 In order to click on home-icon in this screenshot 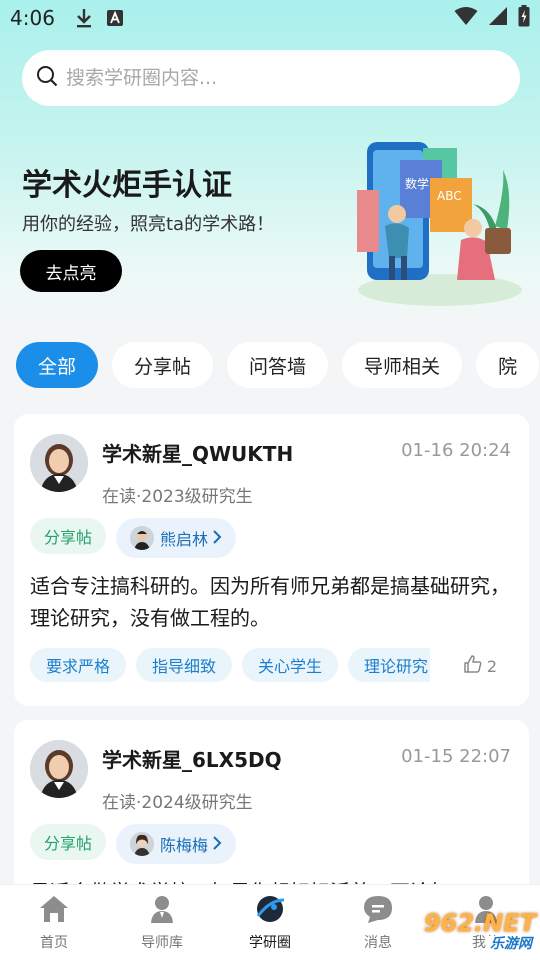, I will do `click(54, 911)`.